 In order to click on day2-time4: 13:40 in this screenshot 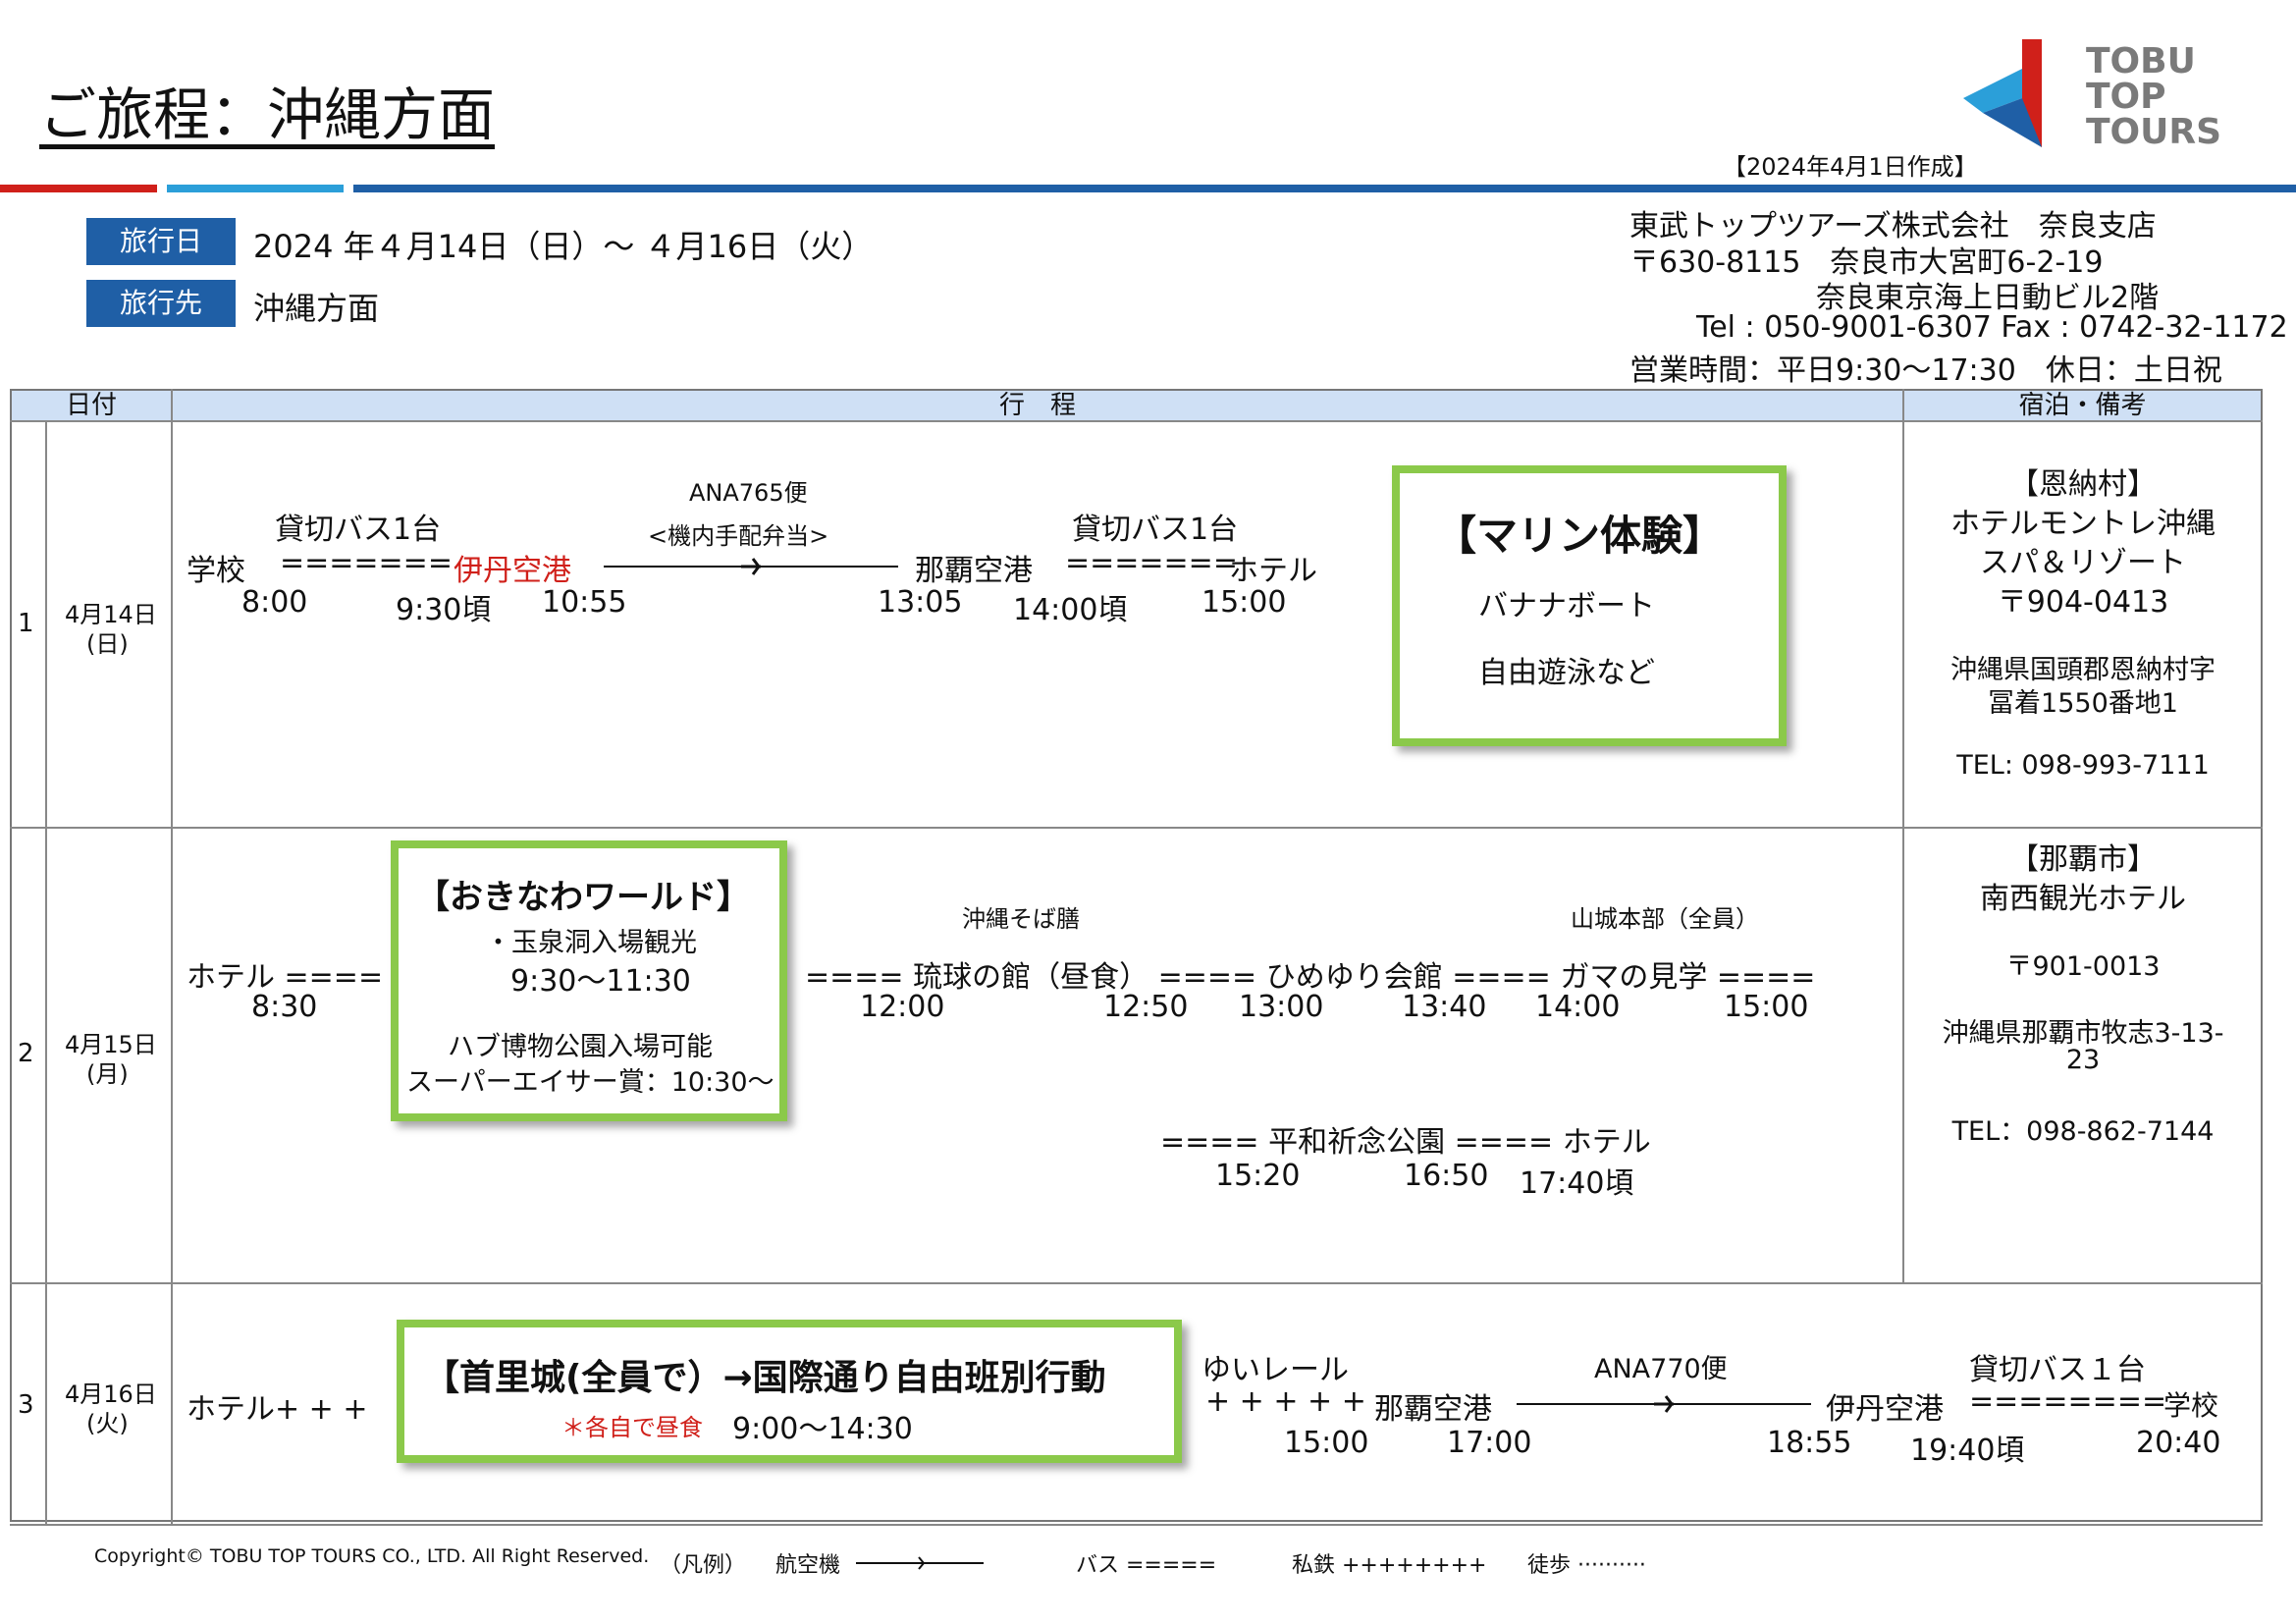, I will do `click(1444, 1007)`.